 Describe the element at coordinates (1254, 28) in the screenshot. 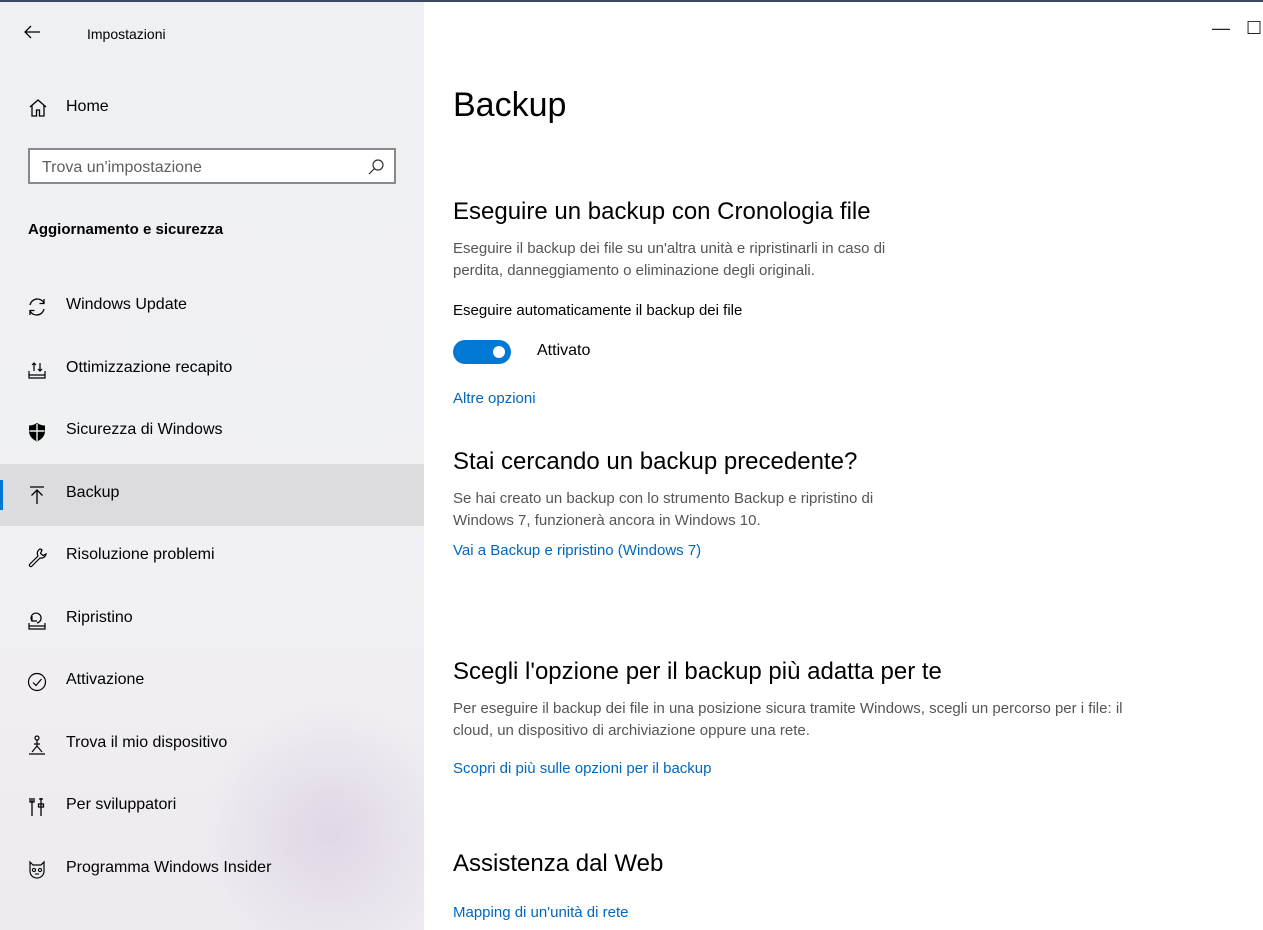

I see `maximize-button: ☐` at that location.